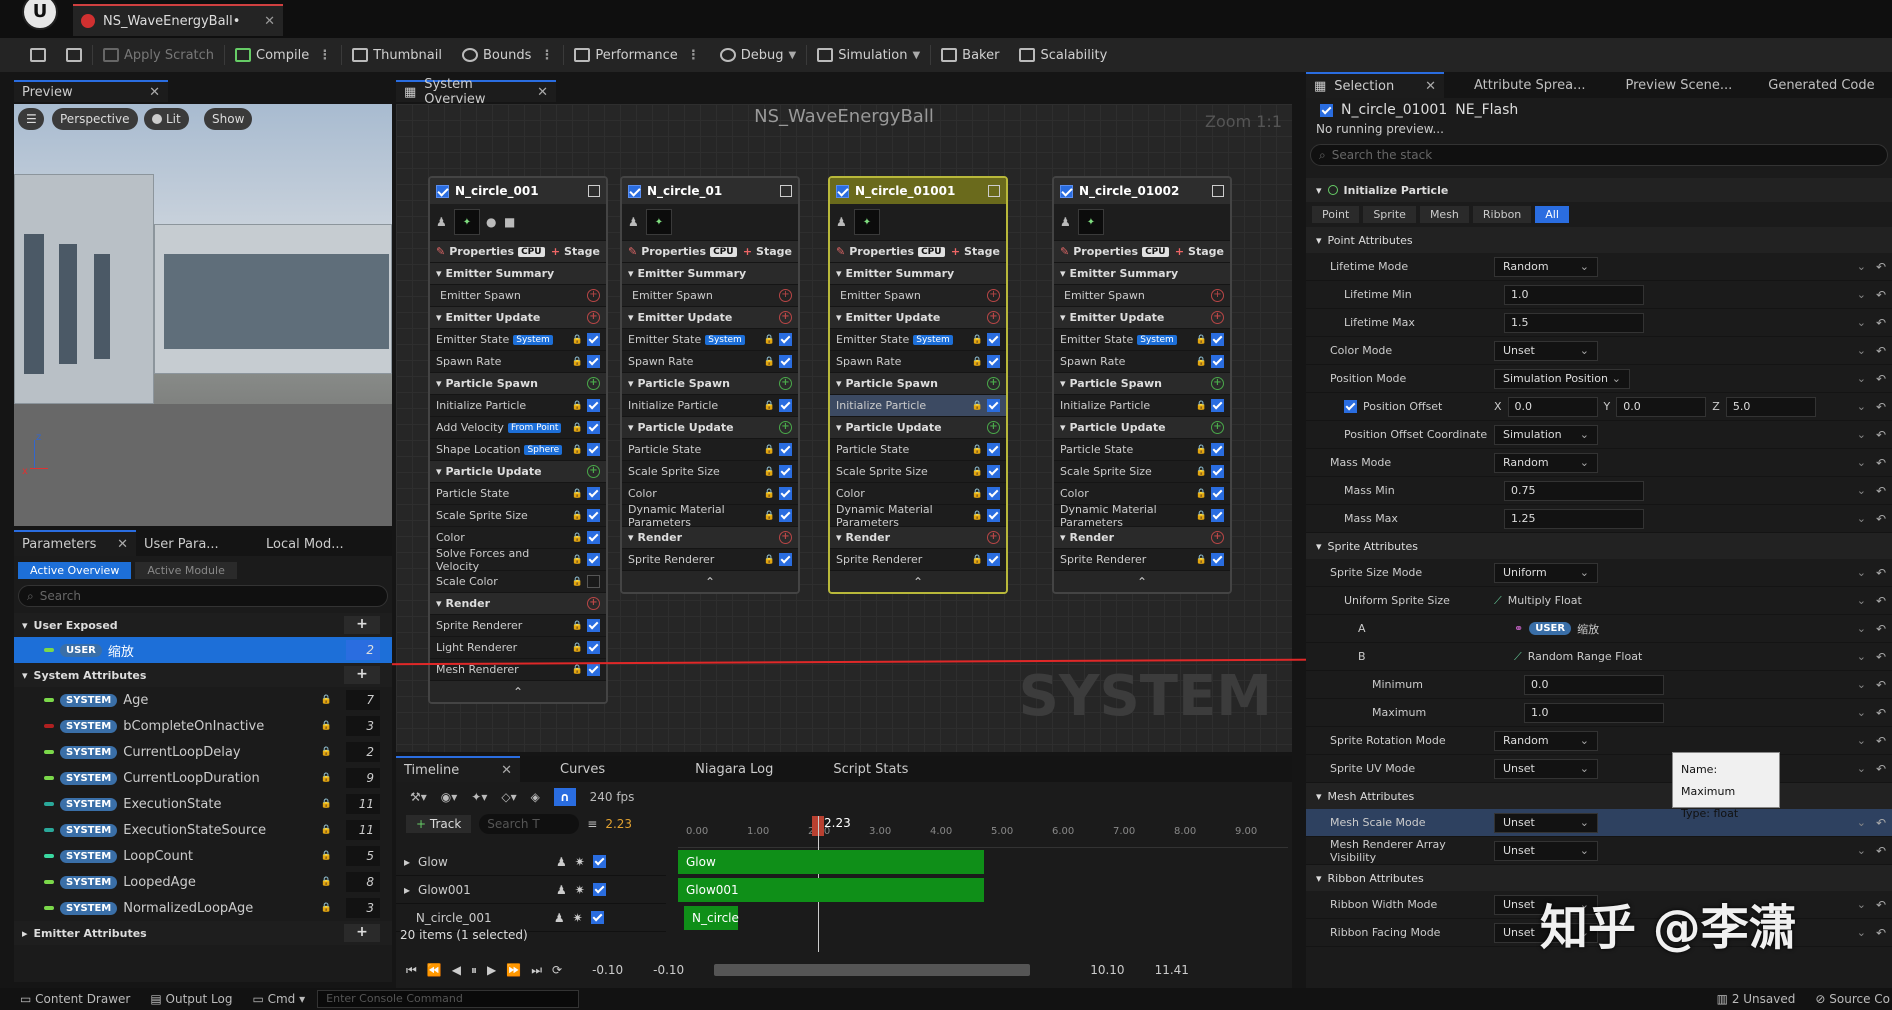 The image size is (1892, 1010). I want to click on add-track-button: + Track, so click(439, 824).